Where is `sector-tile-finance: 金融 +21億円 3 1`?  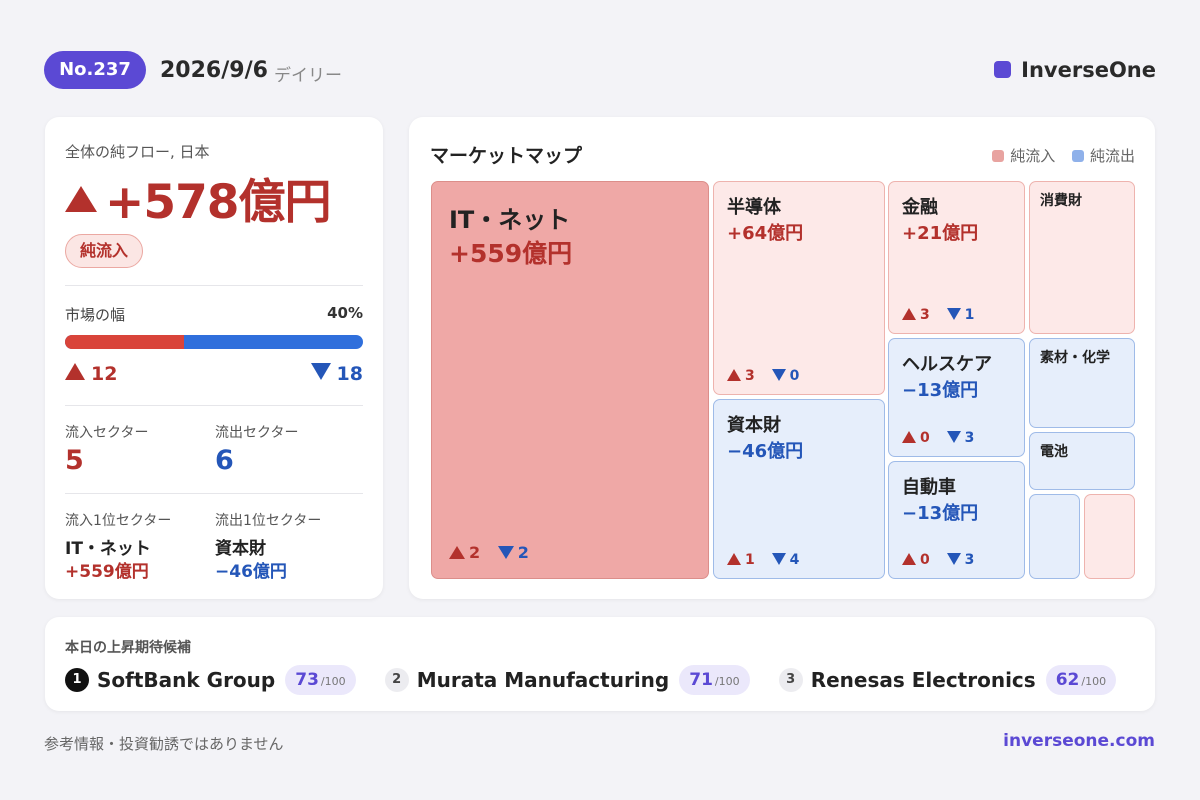 sector-tile-finance: 金融 +21億円 3 1 is located at coordinates (956, 257).